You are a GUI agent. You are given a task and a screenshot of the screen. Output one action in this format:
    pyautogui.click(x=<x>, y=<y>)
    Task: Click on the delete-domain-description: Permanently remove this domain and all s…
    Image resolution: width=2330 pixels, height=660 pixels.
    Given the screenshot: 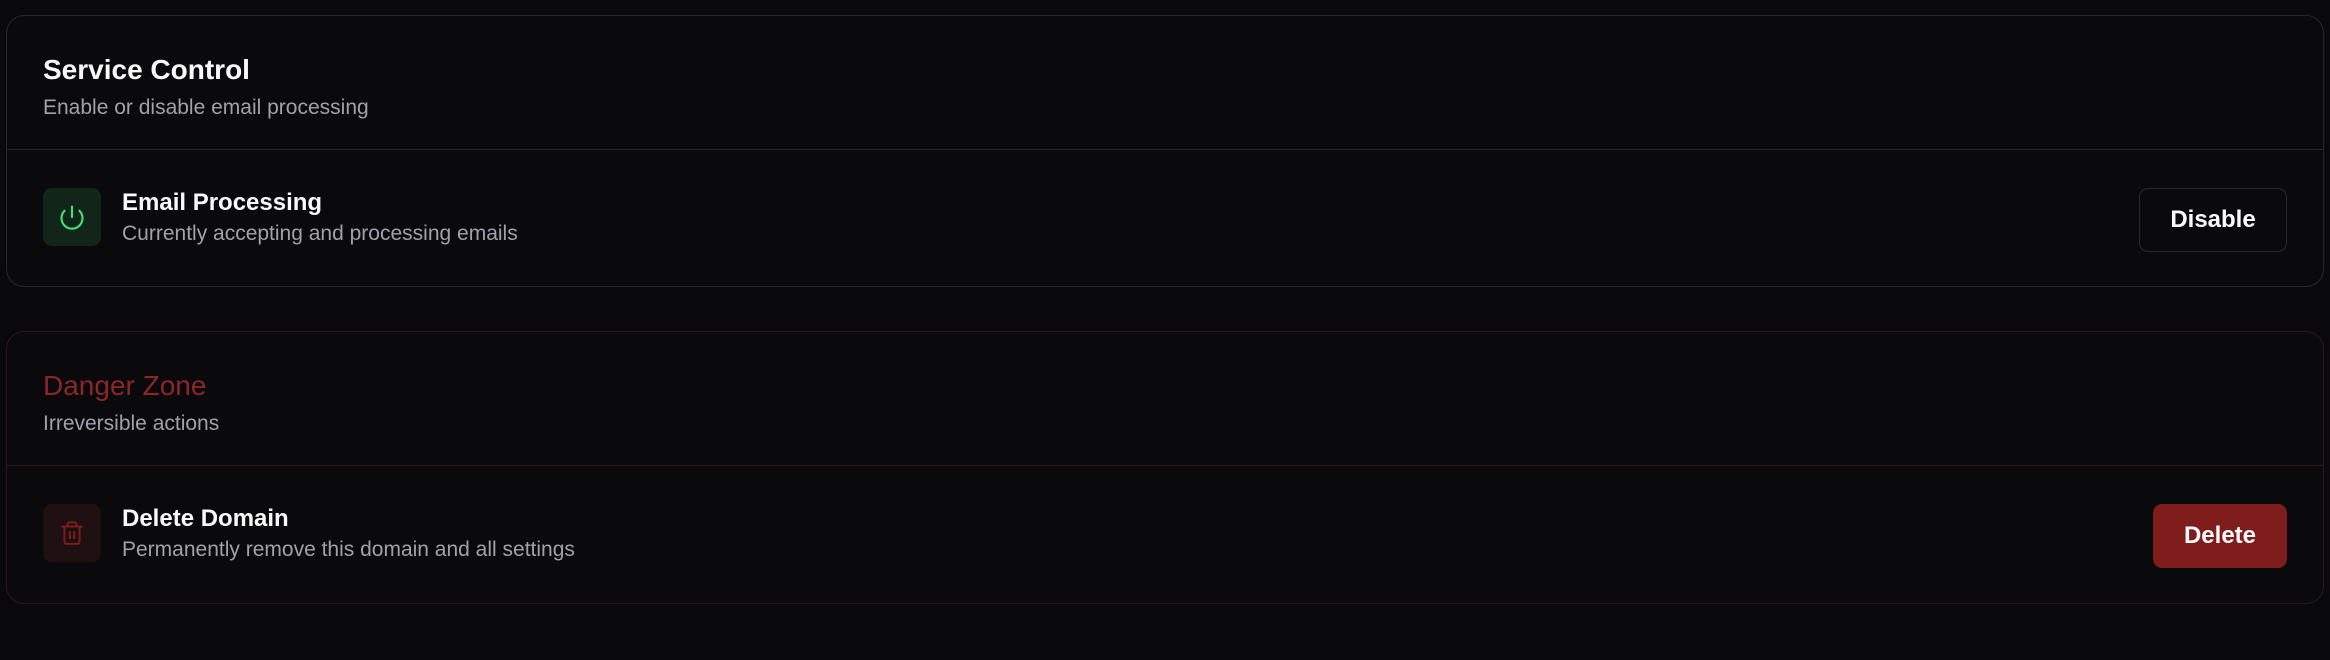 What is the action you would take?
    pyautogui.click(x=348, y=549)
    